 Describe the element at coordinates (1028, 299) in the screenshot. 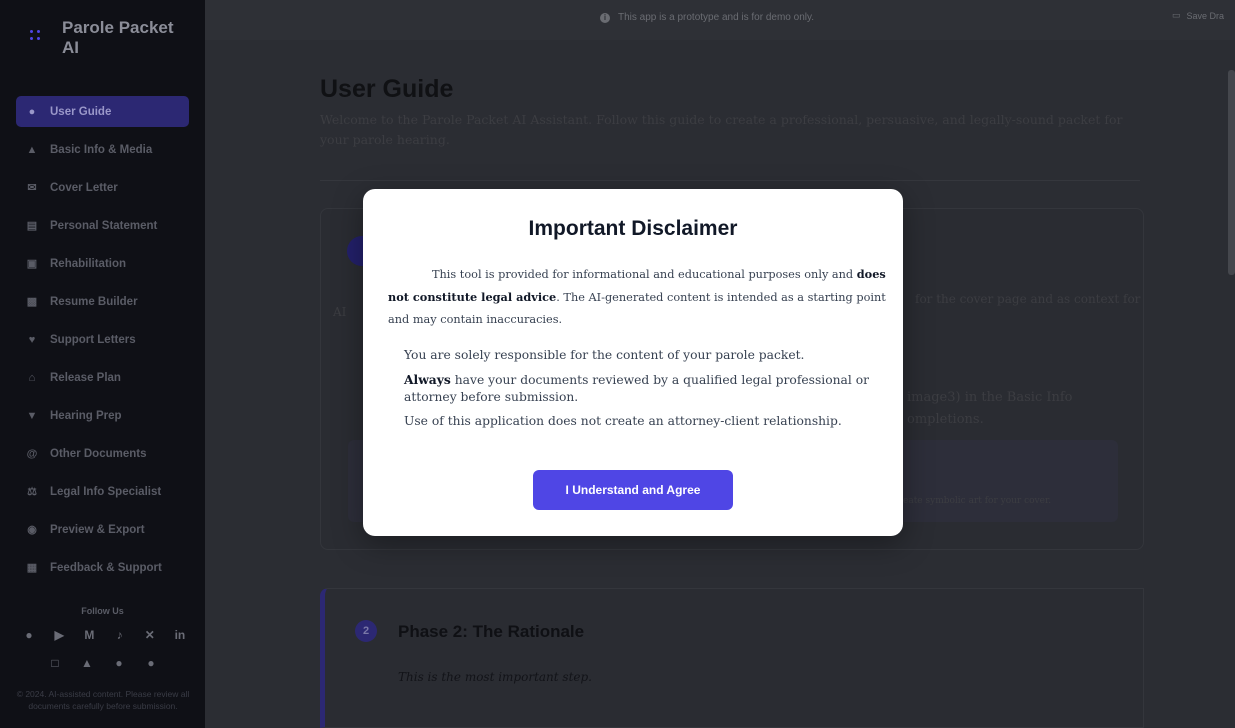

I see `text-fragment-cover: for the cover page and as context for` at that location.